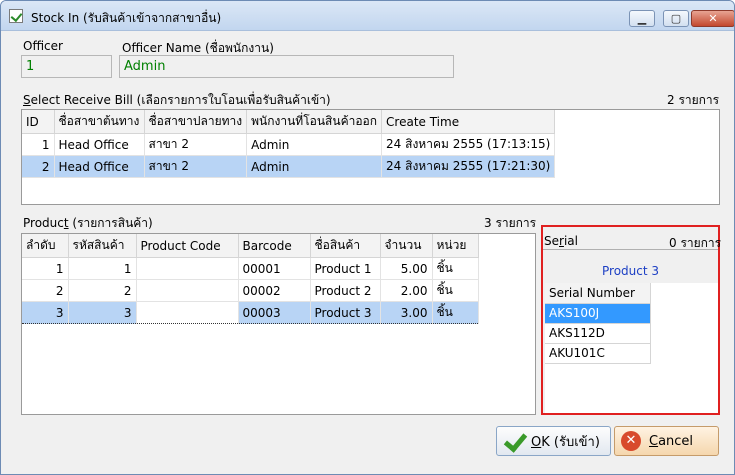  What do you see at coordinates (102, 290) in the screenshot?
I see `cell-item-code: 2` at bounding box center [102, 290].